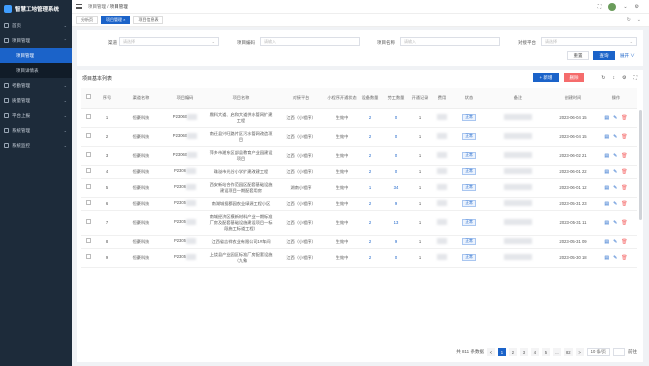 This screenshot has width=649, height=366. Describe the element at coordinates (574, 77) in the screenshot. I see `delete-button: 删除` at that location.